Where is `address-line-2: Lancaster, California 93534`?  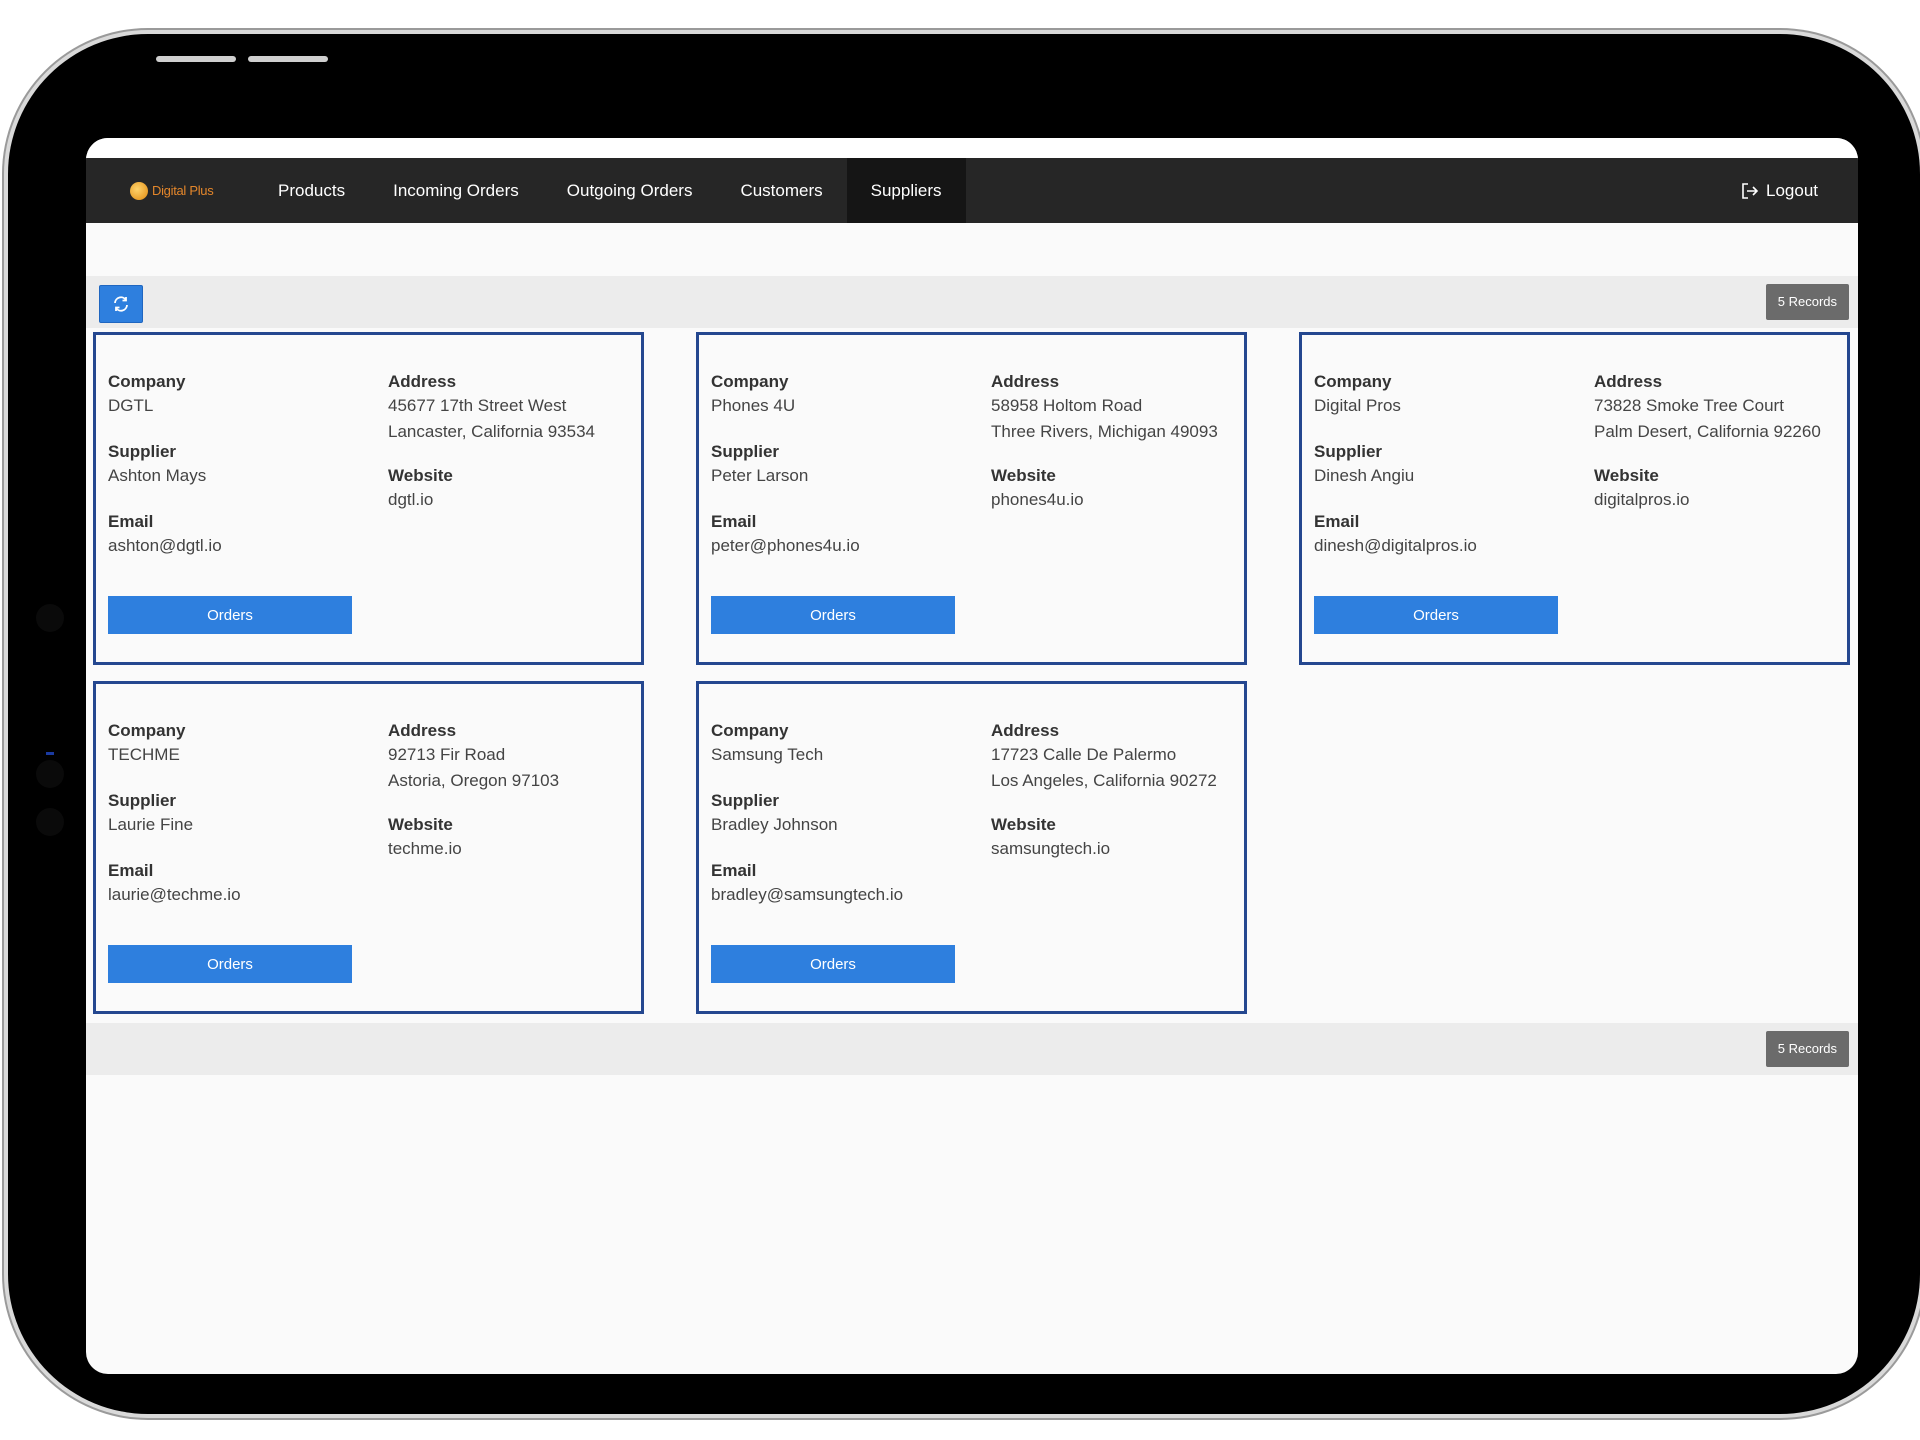 address-line-2: Lancaster, California 93534 is located at coordinates (491, 431).